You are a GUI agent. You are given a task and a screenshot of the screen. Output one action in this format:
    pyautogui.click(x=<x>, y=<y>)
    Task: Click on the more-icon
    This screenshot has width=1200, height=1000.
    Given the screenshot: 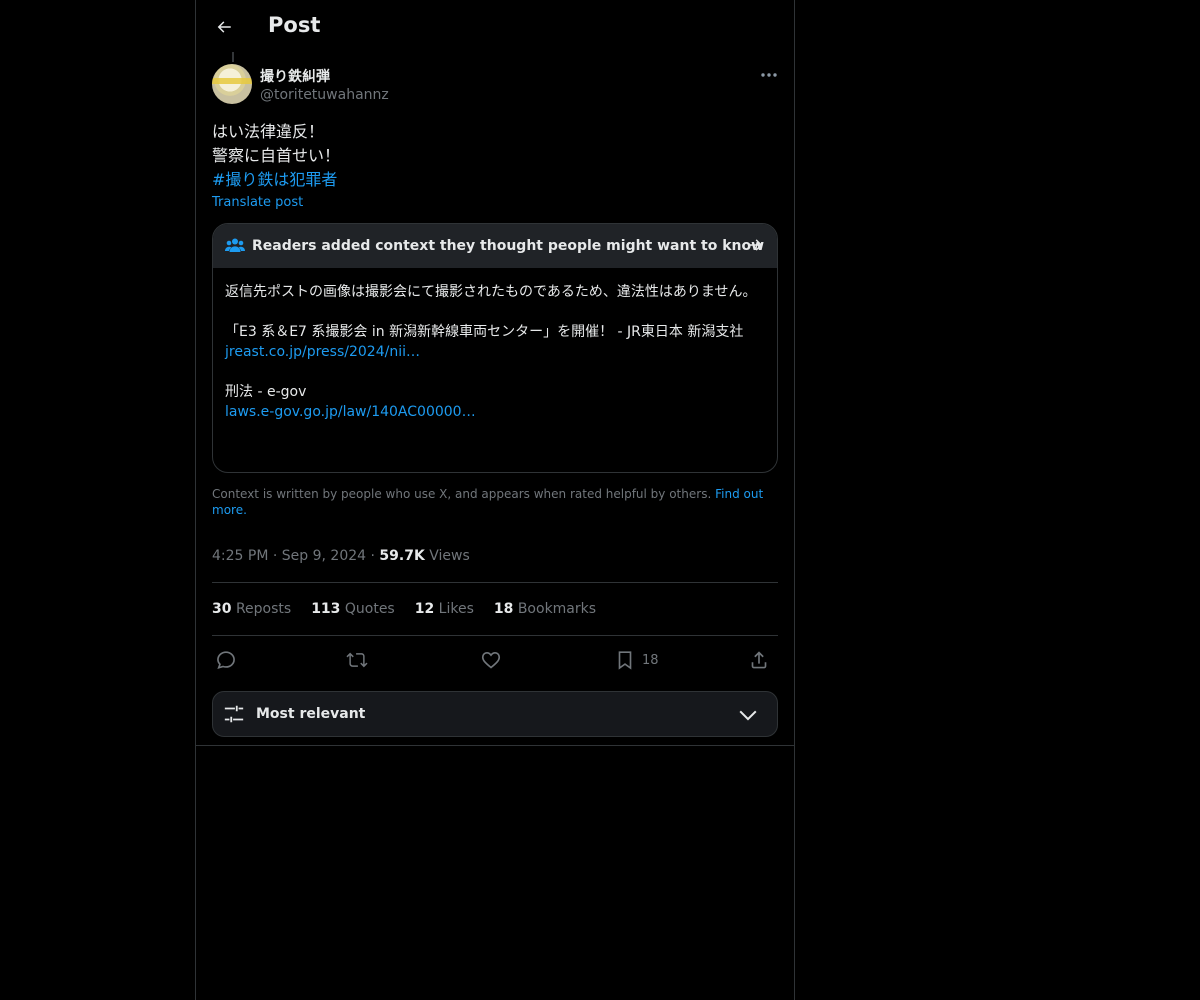 What is the action you would take?
    pyautogui.click(x=769, y=75)
    